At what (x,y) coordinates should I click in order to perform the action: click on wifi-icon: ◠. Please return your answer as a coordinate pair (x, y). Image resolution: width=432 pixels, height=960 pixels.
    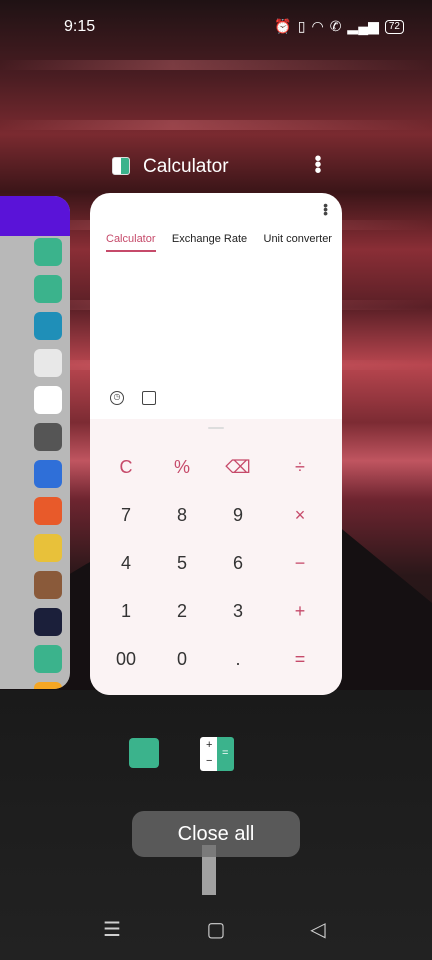
    Looking at the image, I should click on (317, 26).